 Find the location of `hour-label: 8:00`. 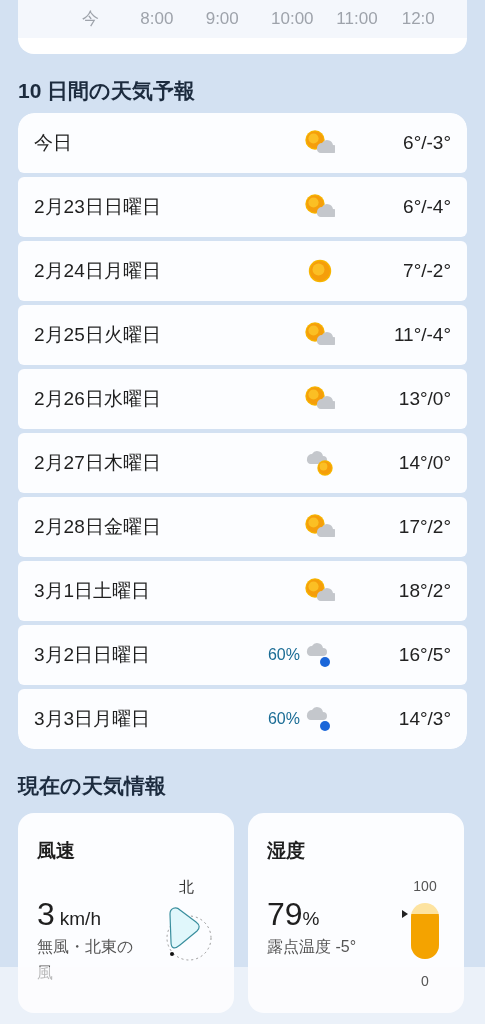

hour-label: 8:00 is located at coordinates (157, 19).